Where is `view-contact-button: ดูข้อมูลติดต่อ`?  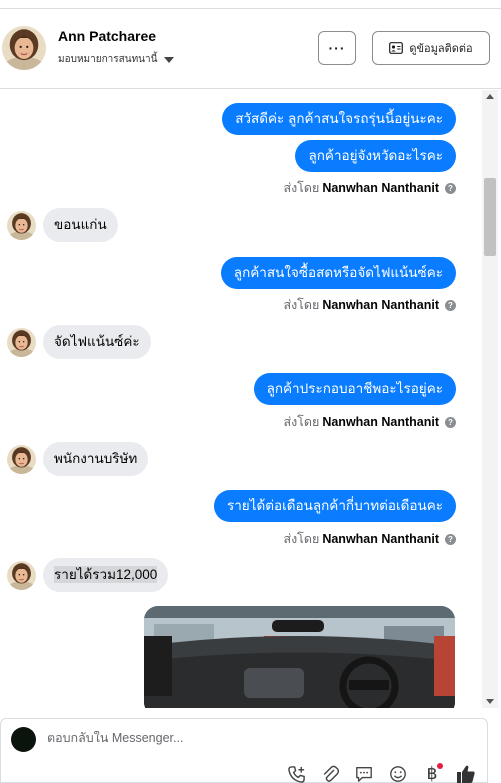 view-contact-button: ดูข้อมูลติดต่อ is located at coordinates (431, 48).